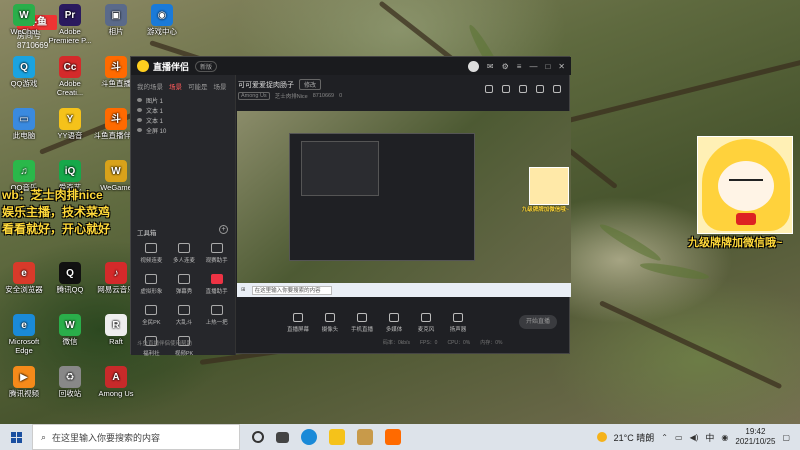 This screenshot has height=450, width=800. What do you see at coordinates (116, 393) in the screenshot?
I see `desktop-icon-label: Among Us` at bounding box center [116, 393].